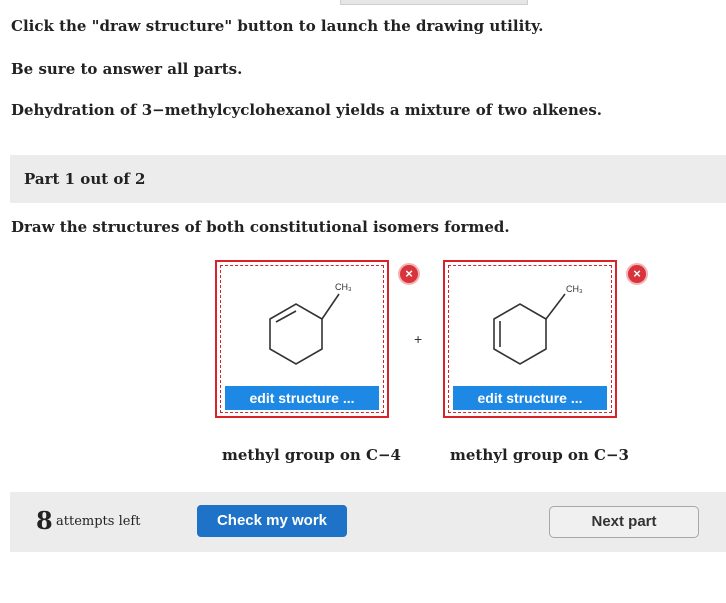  I want to click on next-part-button: Next part, so click(624, 522).